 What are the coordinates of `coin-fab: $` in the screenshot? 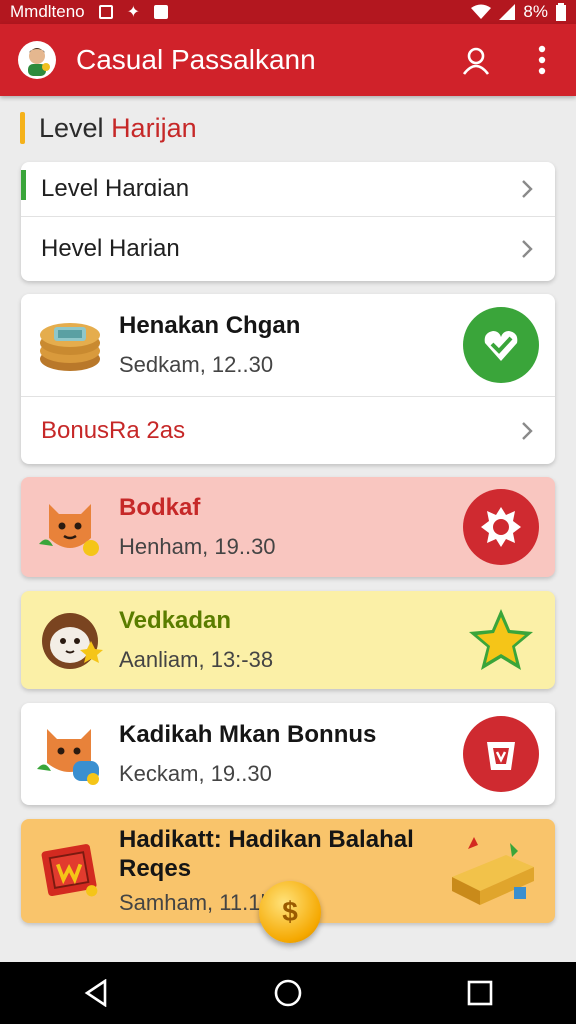 It's located at (290, 912).